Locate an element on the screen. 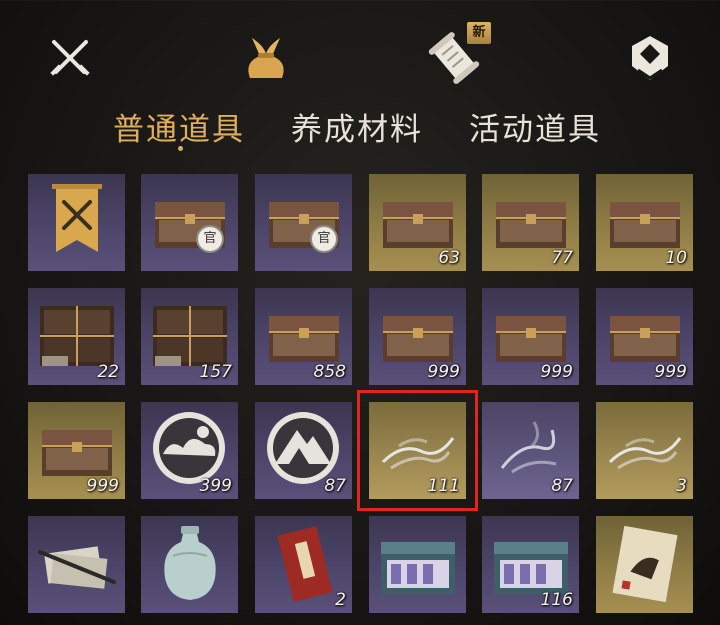 The height and width of the screenshot is (625, 720). item-slot-fabric-box is located at coordinates (417, 564).